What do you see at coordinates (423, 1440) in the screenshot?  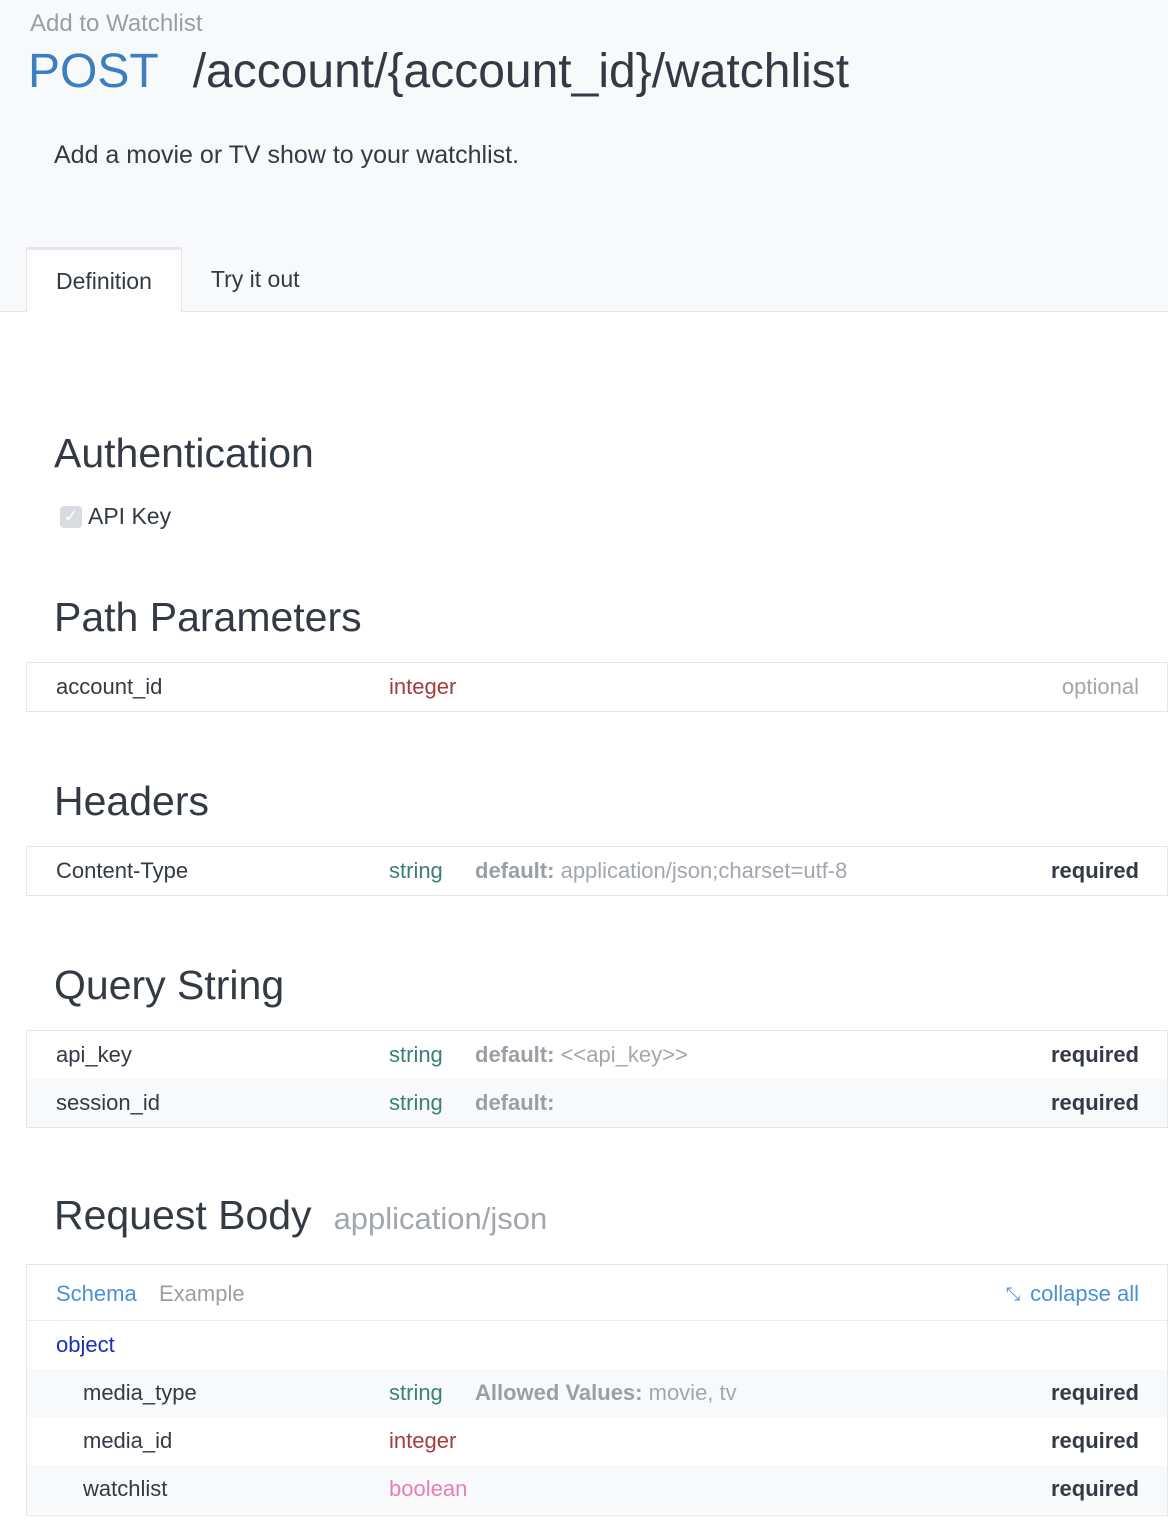 I see `field-type: integer` at bounding box center [423, 1440].